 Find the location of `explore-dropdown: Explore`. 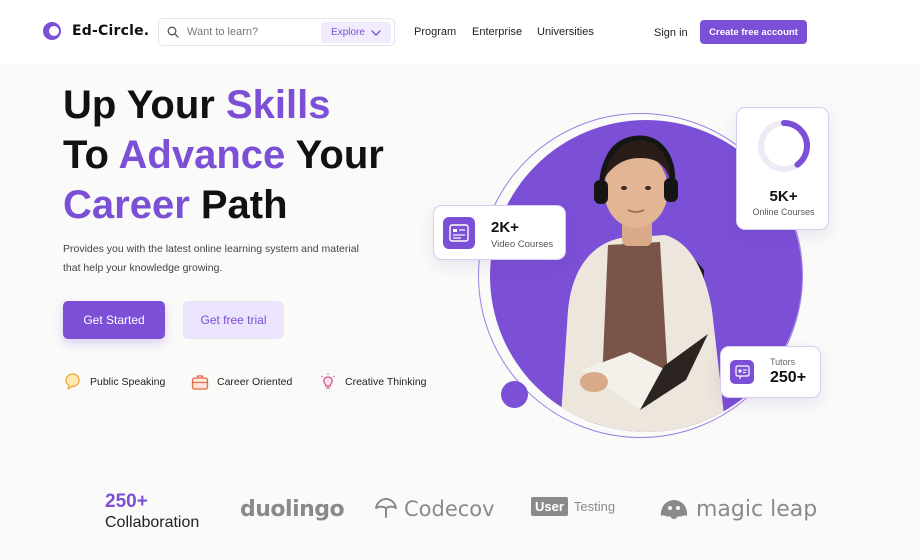

explore-dropdown: Explore is located at coordinates (356, 32).